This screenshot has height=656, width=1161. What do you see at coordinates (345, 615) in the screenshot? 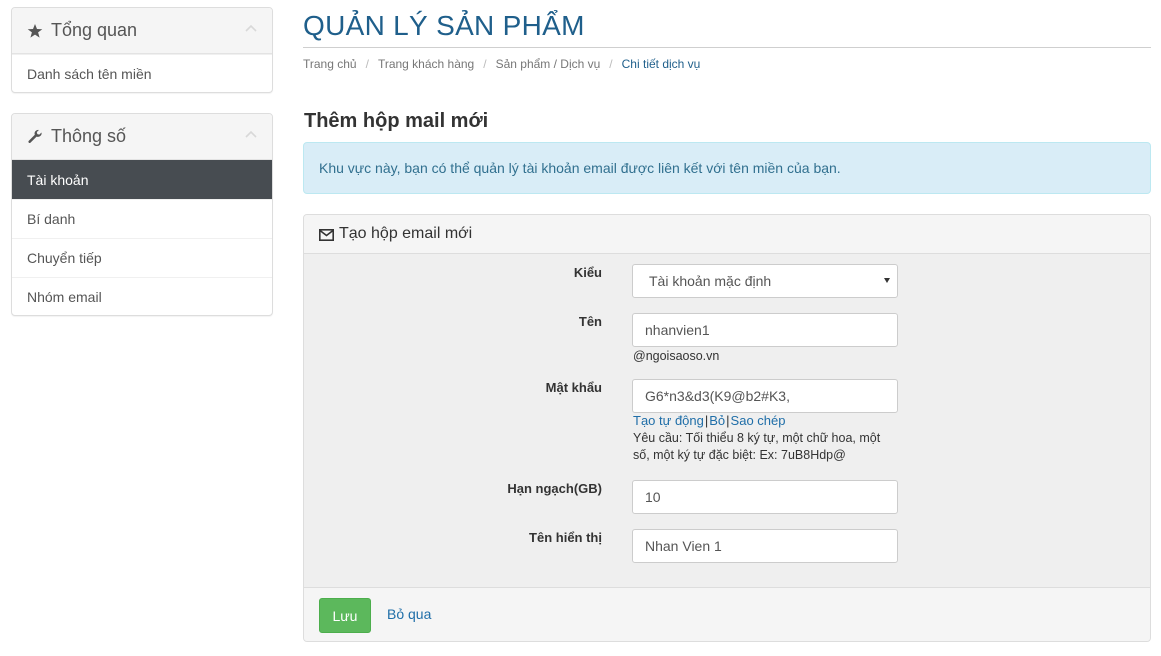
I see `save-button: Lưu` at bounding box center [345, 615].